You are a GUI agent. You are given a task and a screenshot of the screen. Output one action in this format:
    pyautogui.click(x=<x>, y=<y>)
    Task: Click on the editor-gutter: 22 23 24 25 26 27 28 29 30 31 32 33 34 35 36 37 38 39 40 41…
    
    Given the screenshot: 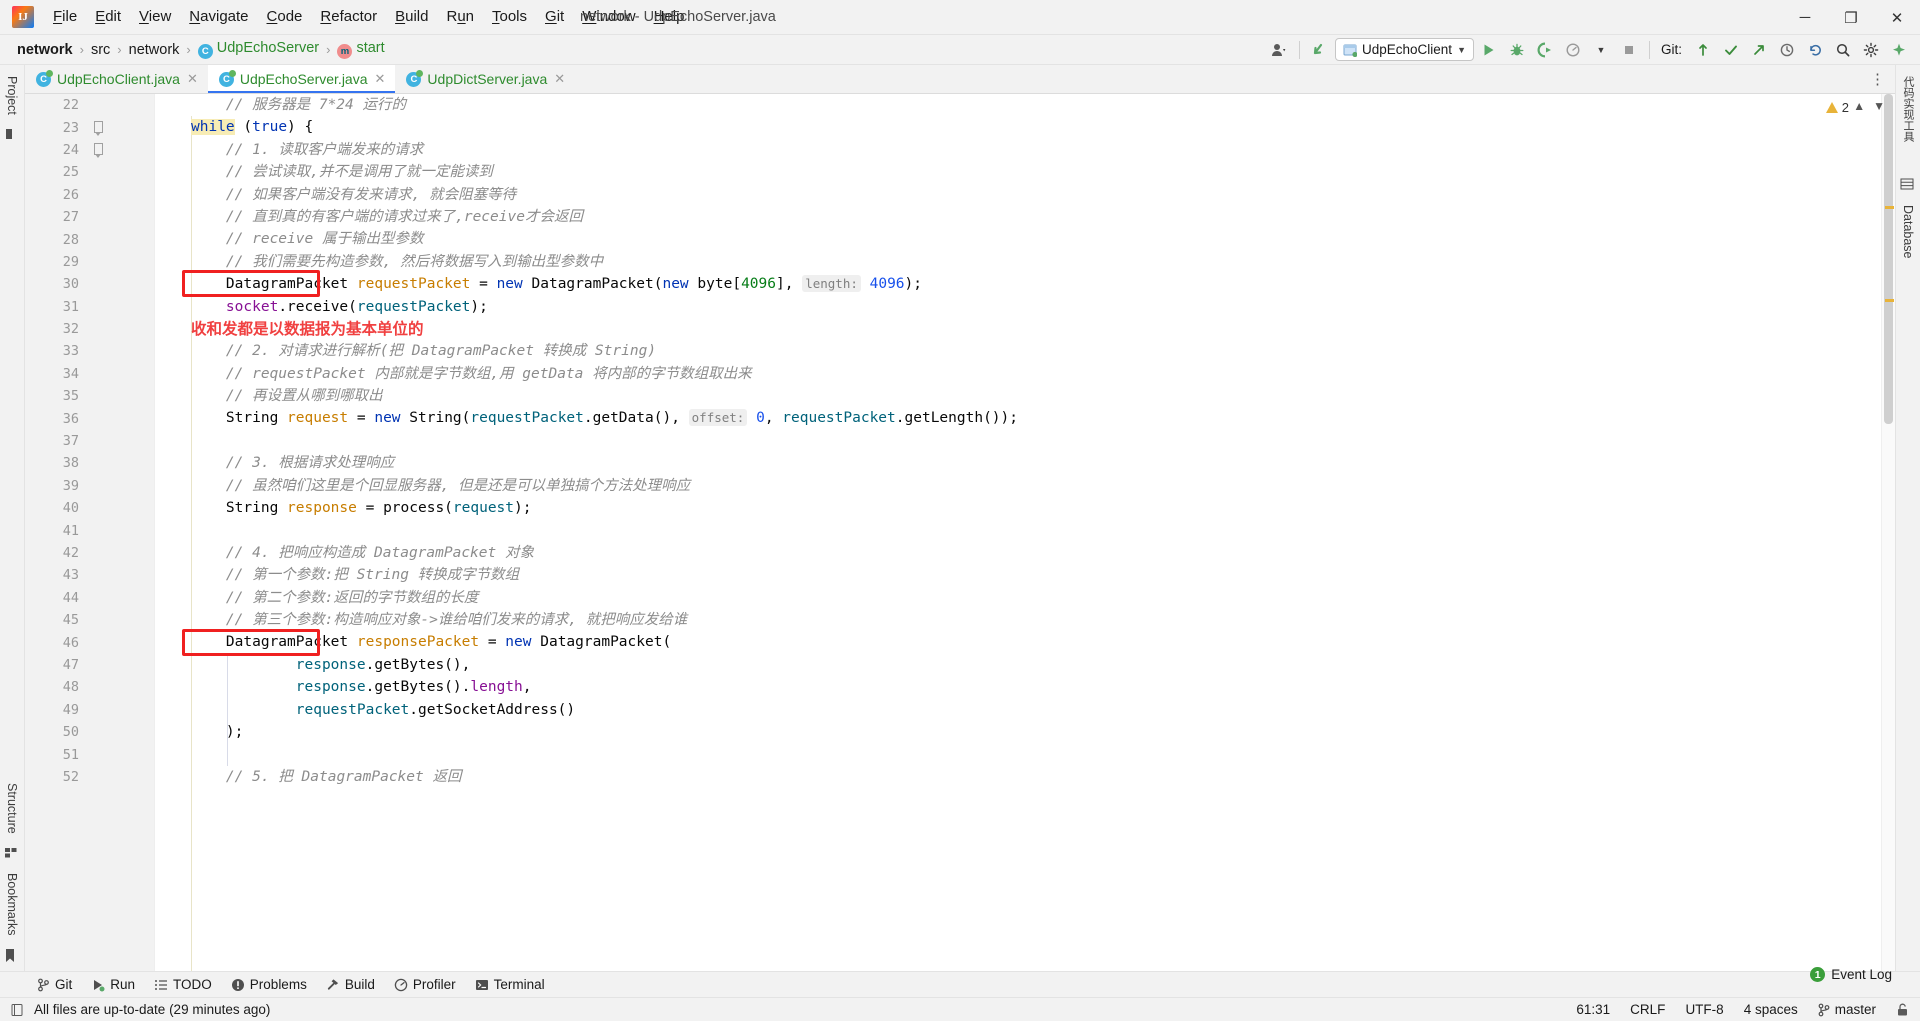 What is the action you would take?
    pyautogui.click(x=90, y=532)
    